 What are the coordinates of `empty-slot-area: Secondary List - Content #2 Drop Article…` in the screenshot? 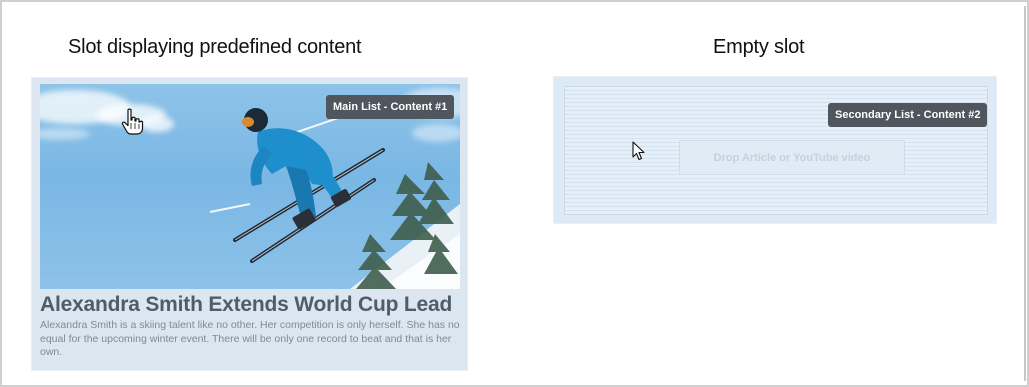 It's located at (776, 150).